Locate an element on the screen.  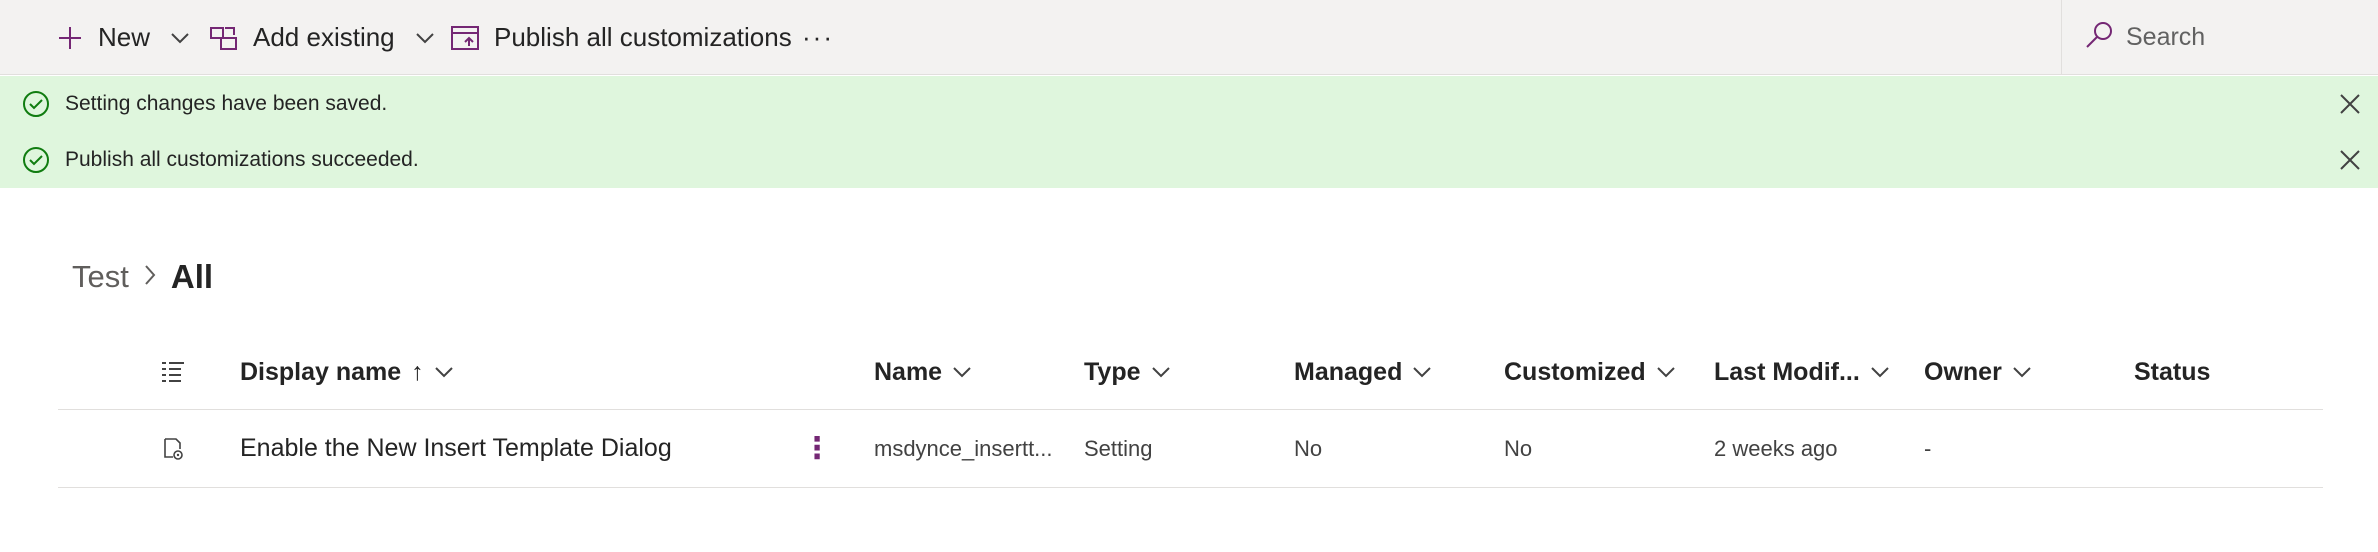
header-owner: Owner is located at coordinates (1978, 372).